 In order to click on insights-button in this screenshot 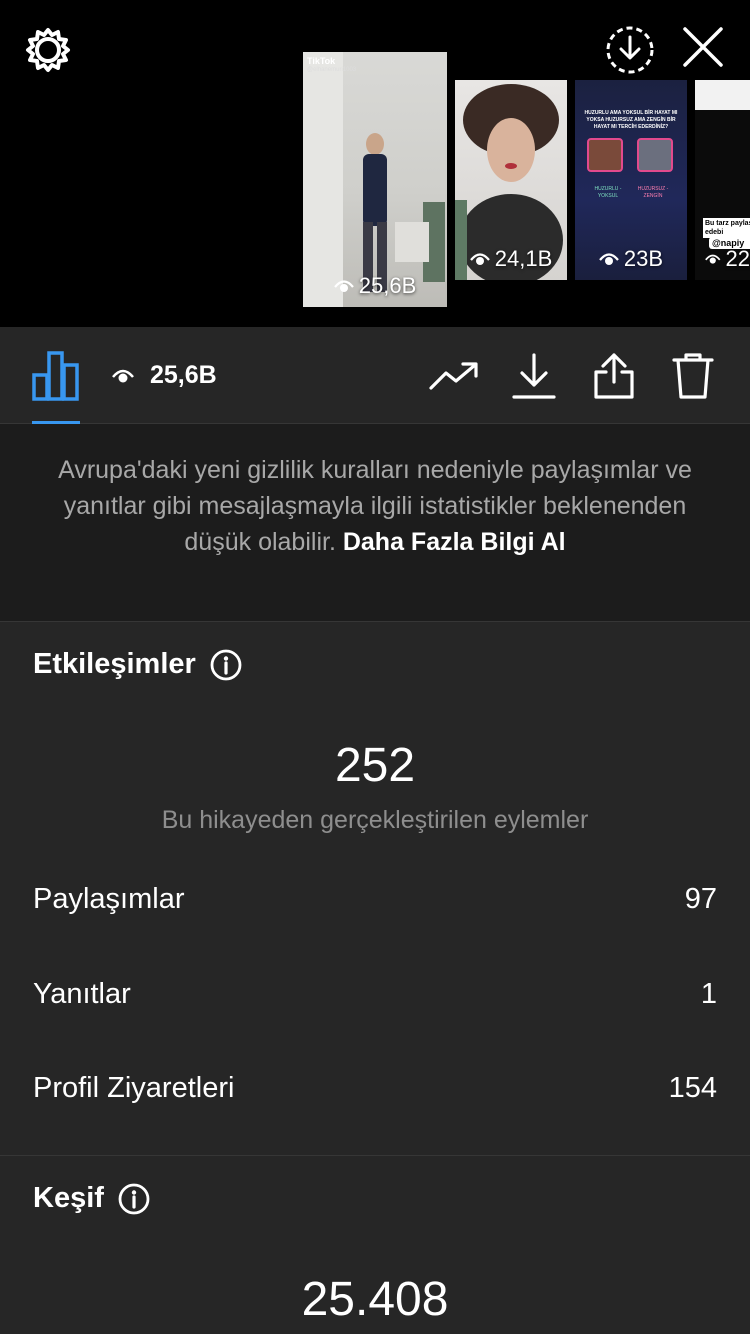, I will do `click(454, 376)`.